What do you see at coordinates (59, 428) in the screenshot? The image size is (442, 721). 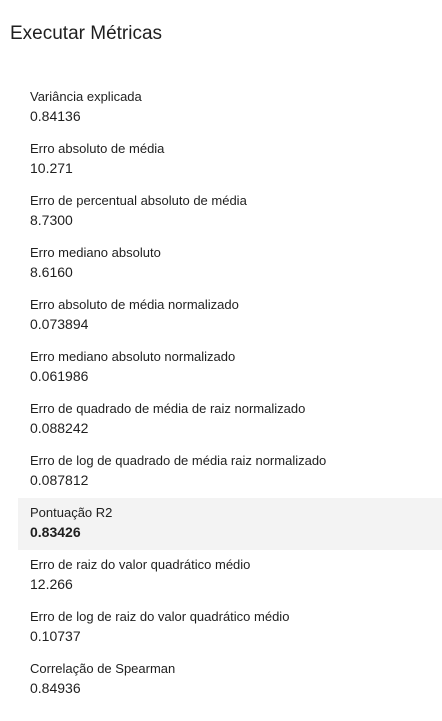 I see `metric-value: 0.088242` at bounding box center [59, 428].